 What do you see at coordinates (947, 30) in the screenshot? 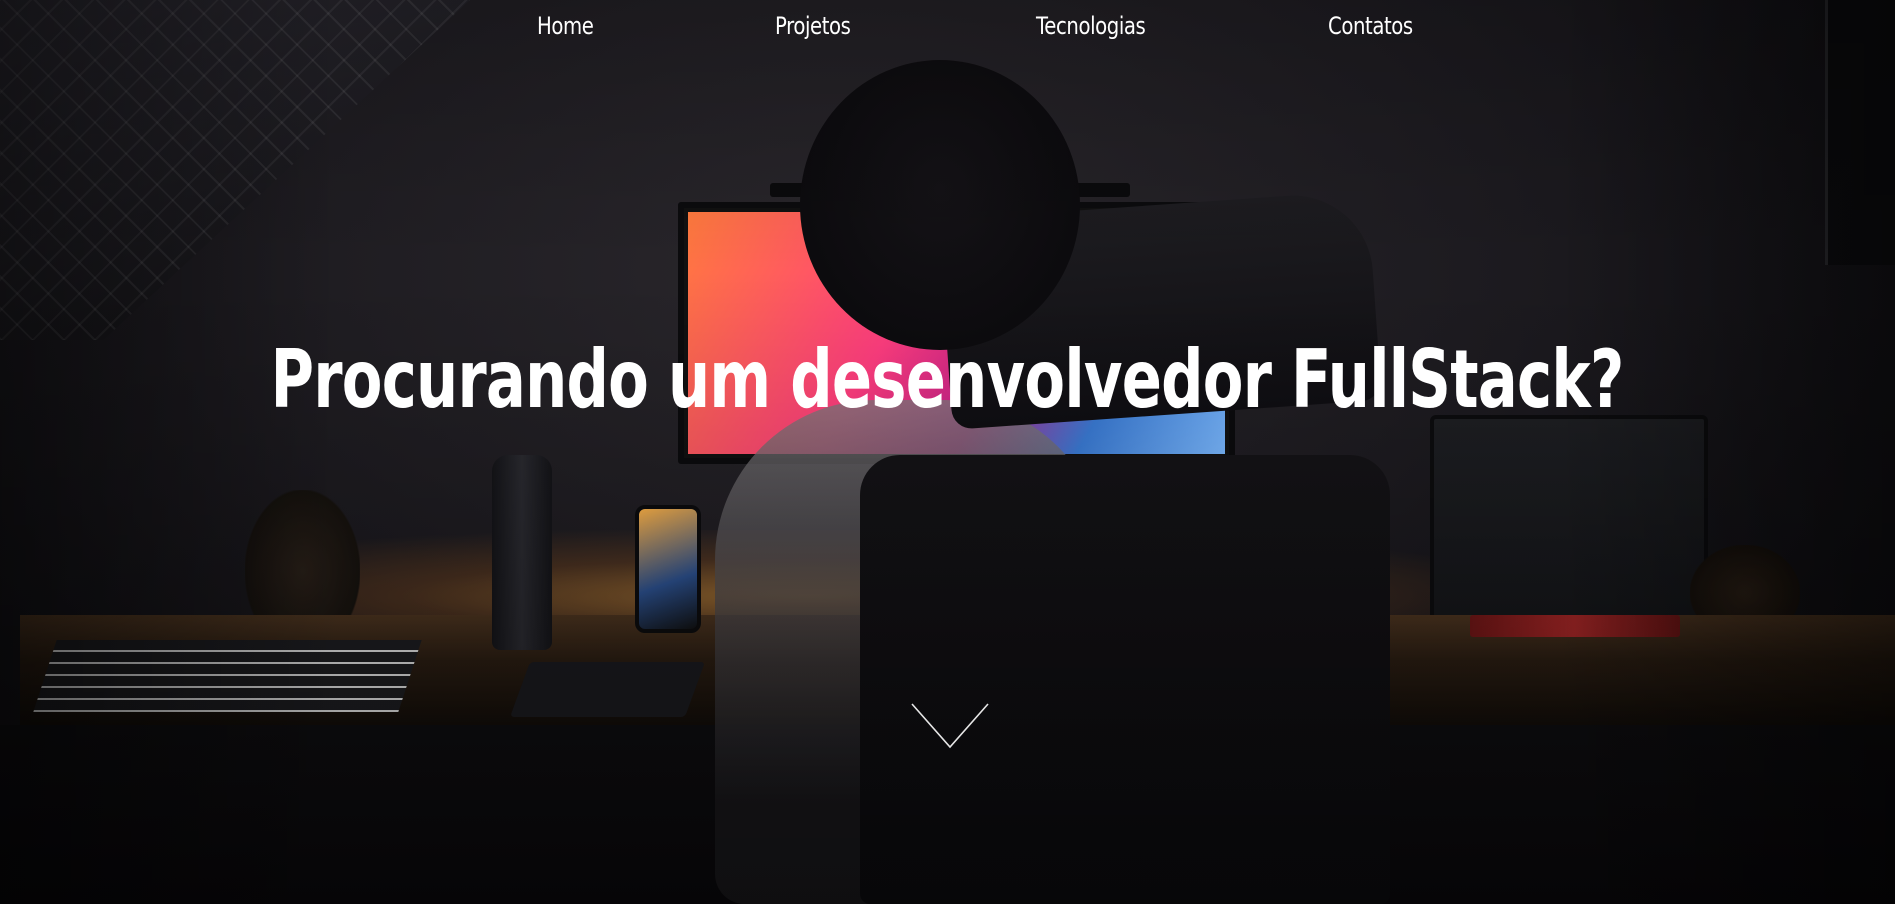
I see `top-nav: Home Projetos Tecnologias Contatos` at bounding box center [947, 30].